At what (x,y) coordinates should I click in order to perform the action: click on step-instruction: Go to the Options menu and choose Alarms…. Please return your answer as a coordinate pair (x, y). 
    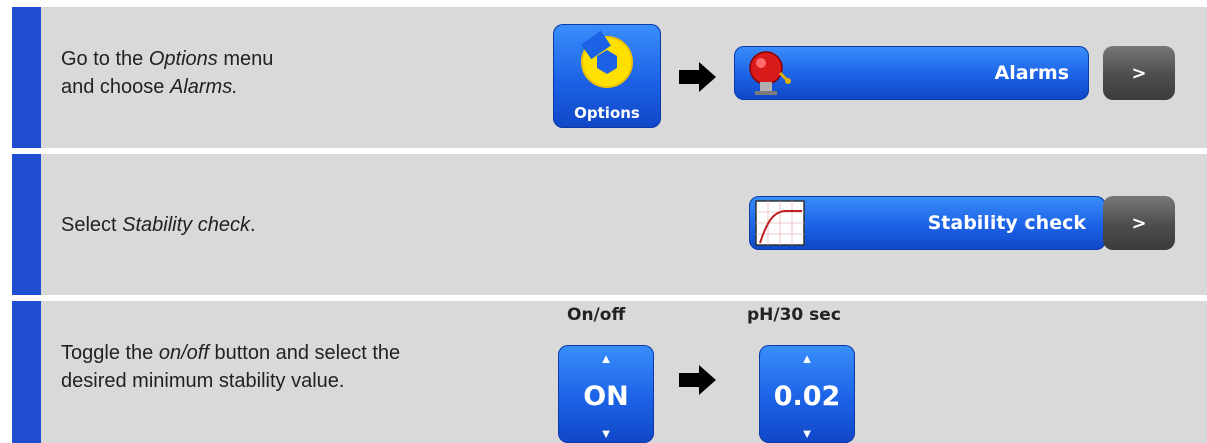
    Looking at the image, I should click on (167, 73).